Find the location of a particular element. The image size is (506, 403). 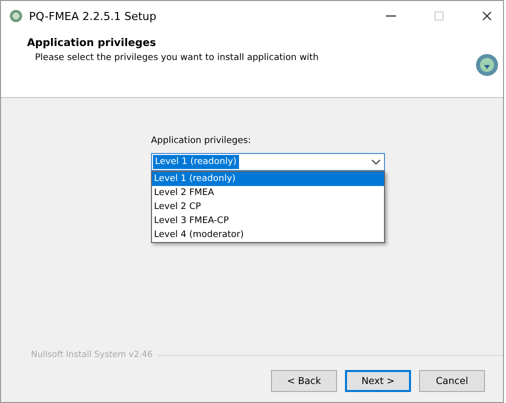

close-icon is located at coordinates (487, 16).